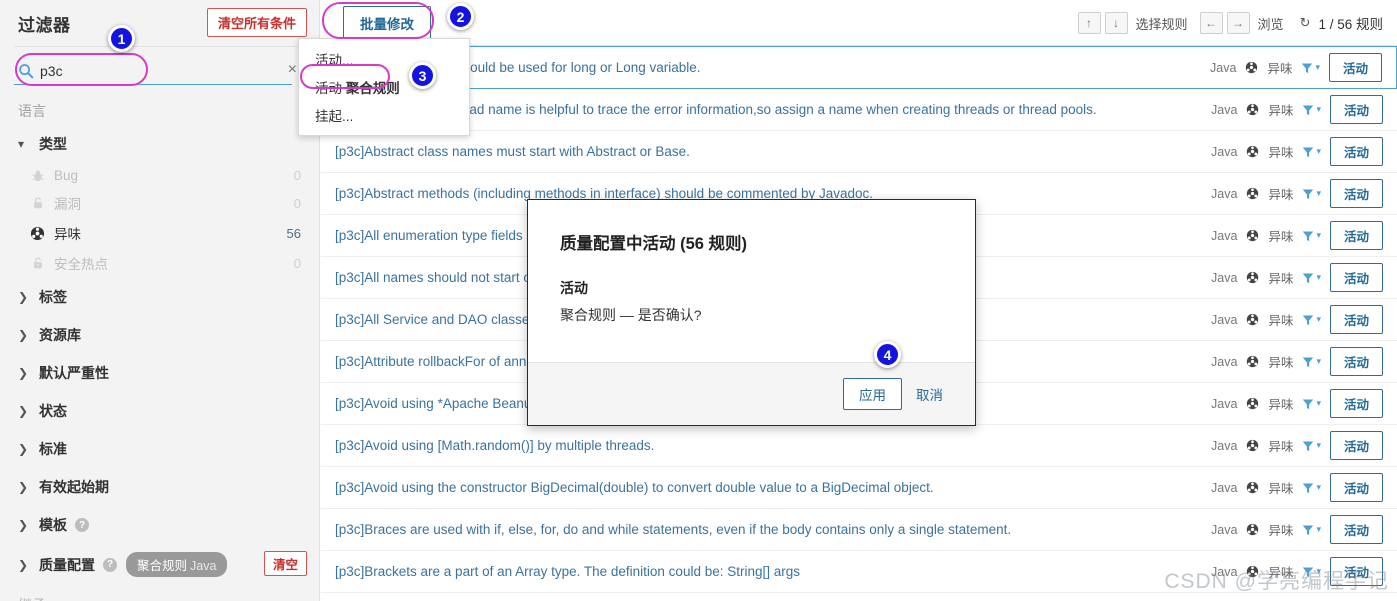 This screenshot has height=601, width=1397. What do you see at coordinates (121, 38) in the screenshot?
I see `step-badge-1: 1` at bounding box center [121, 38].